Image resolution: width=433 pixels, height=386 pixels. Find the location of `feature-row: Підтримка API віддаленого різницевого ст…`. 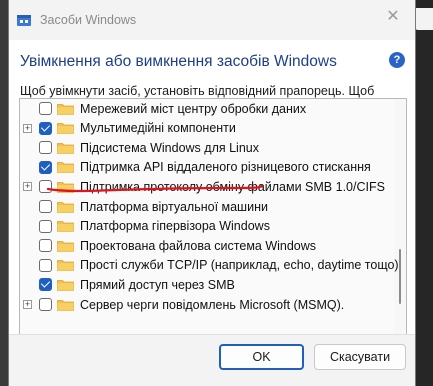

feature-row: Підтримка API віддаленого різницевого ст… is located at coordinates (207, 167).